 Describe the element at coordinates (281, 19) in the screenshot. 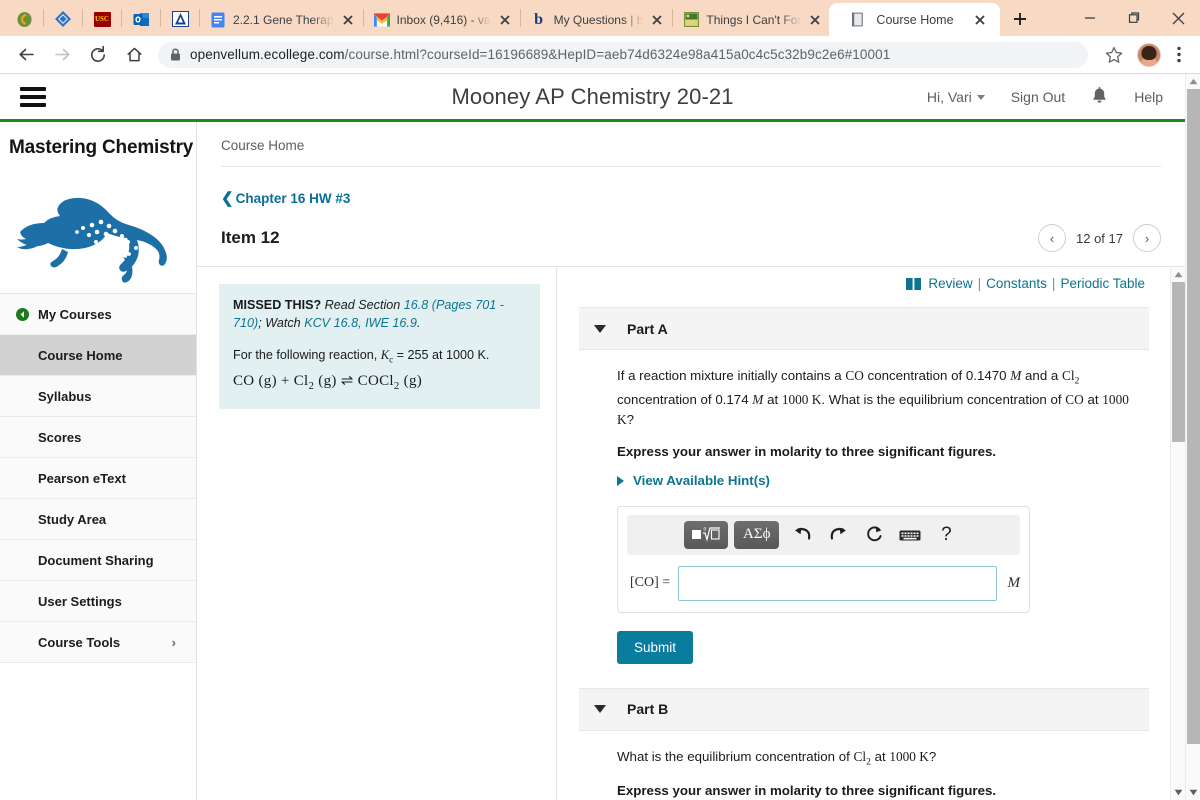

I see `browser-tab-gene-therapy: 2.2.1 Gene Therap` at that location.